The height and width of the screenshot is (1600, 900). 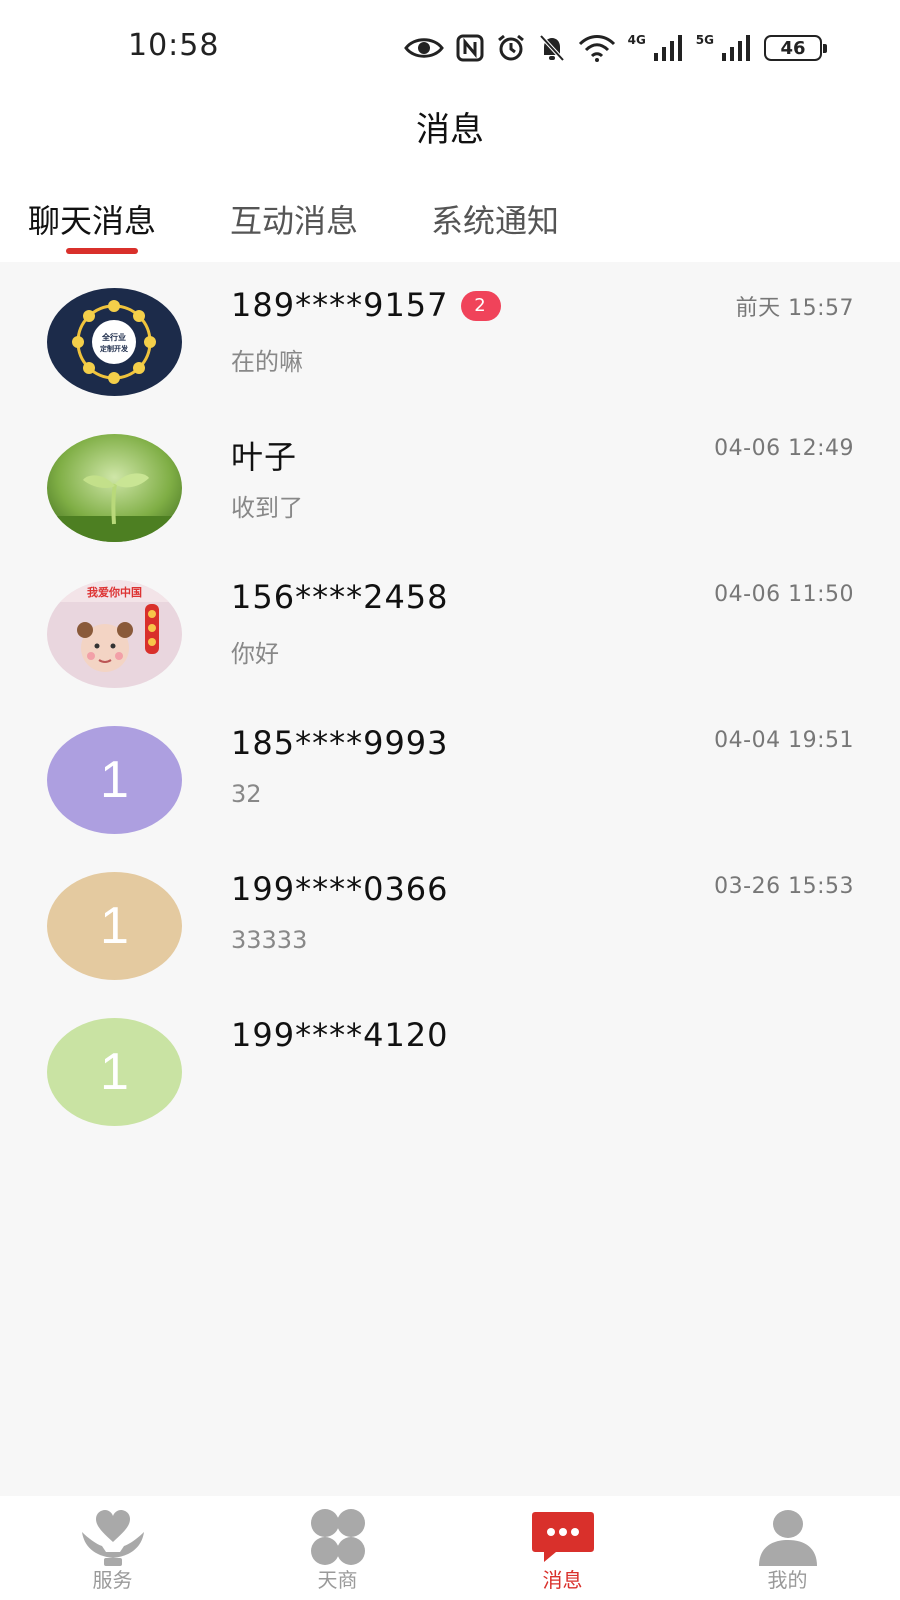 I want to click on status-bar: 10:58 4G 5G 46, so click(x=450, y=48).